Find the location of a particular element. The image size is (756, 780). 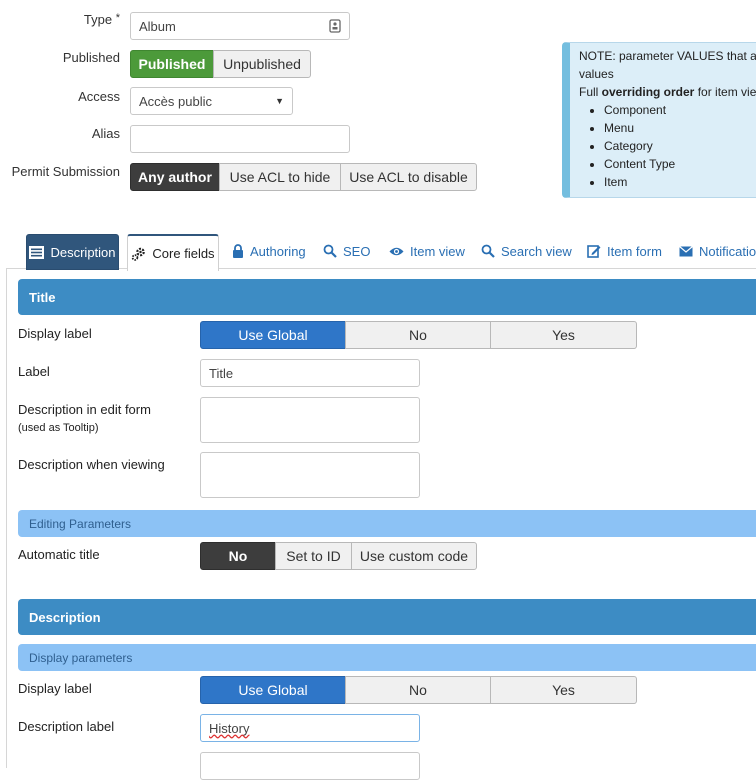

label-field-label: Label is located at coordinates (34, 371).